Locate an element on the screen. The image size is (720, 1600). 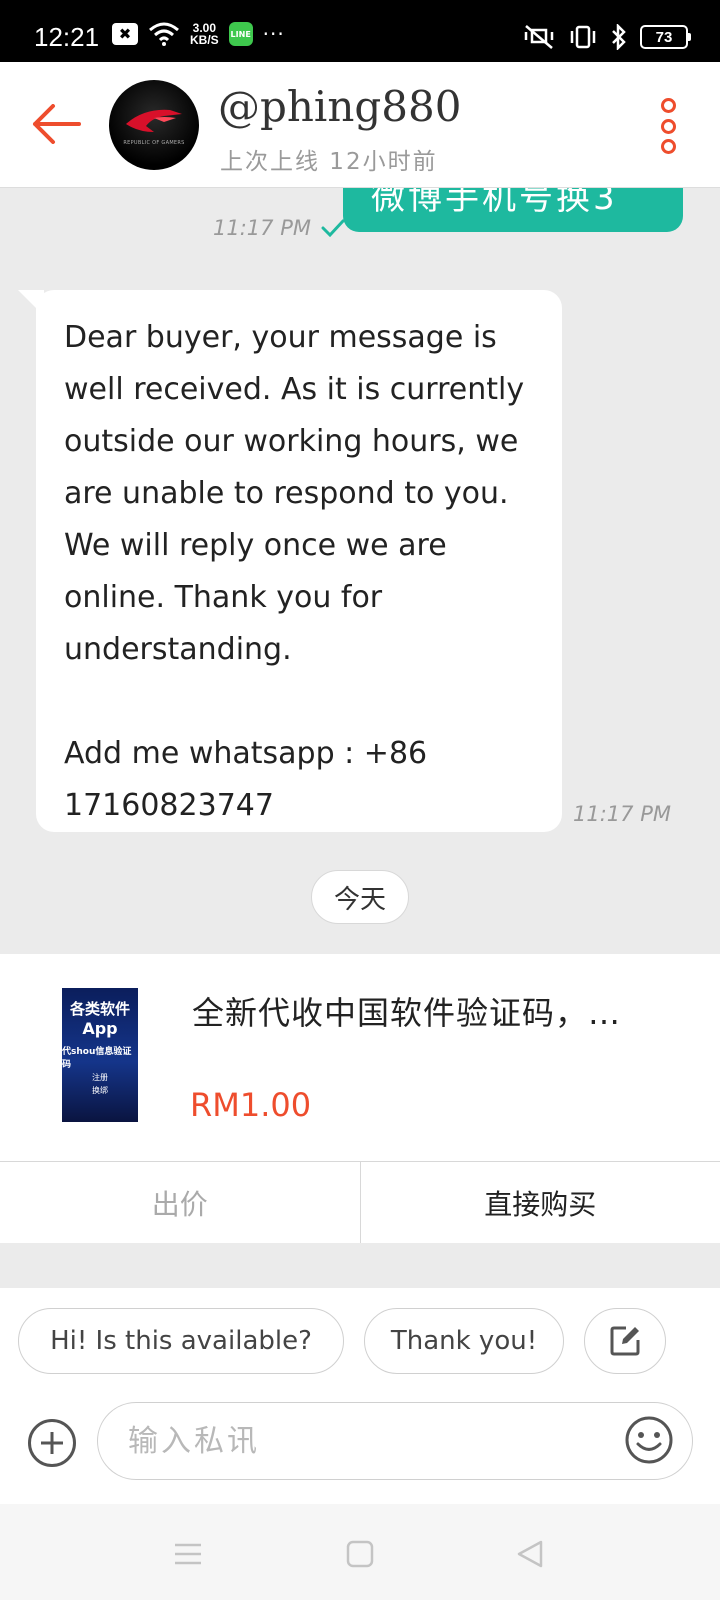
edit-quick-replies-button is located at coordinates (625, 1341).